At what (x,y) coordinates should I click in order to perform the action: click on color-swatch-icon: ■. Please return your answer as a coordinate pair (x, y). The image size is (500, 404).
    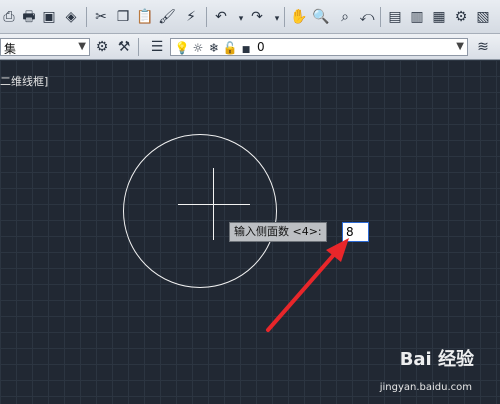
    Looking at the image, I should click on (246, 49).